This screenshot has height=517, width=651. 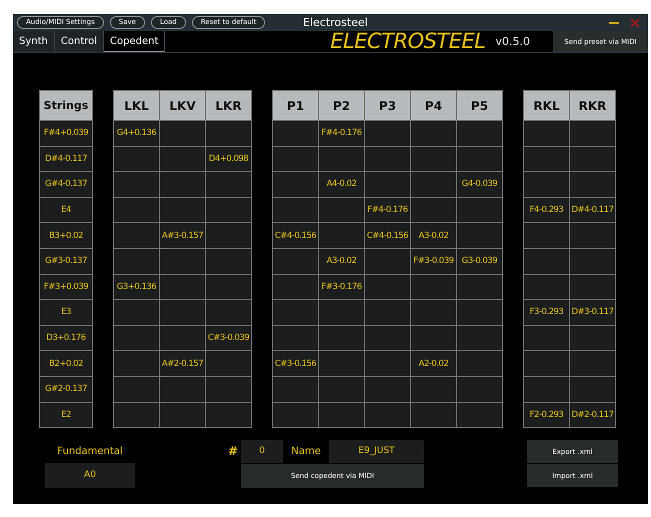 What do you see at coordinates (376, 452) in the screenshot?
I see `name-field: E9_JUST` at bounding box center [376, 452].